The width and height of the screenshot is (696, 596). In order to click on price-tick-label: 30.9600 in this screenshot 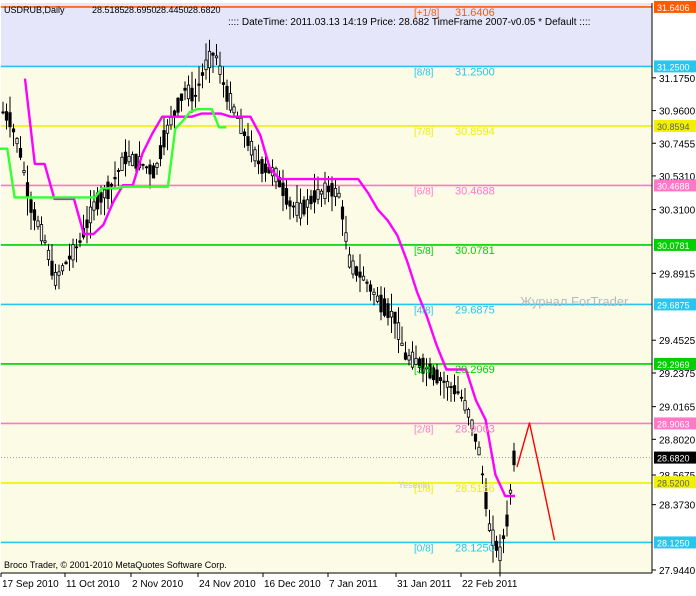, I will do `click(677, 112)`.